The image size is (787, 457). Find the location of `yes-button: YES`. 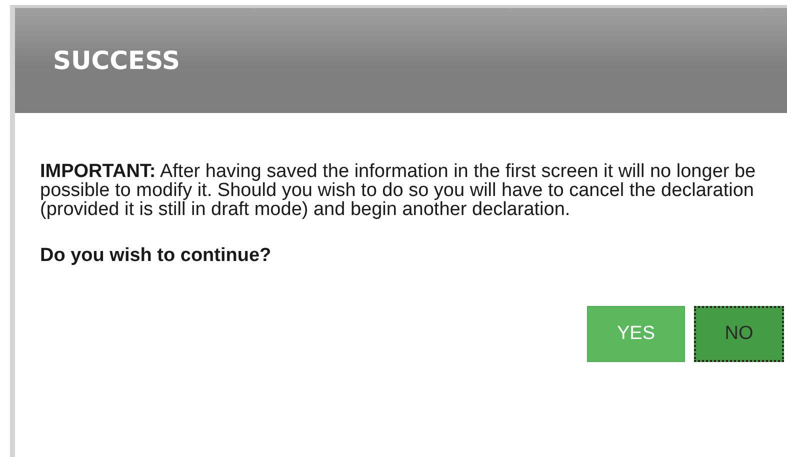

yes-button: YES is located at coordinates (636, 334).